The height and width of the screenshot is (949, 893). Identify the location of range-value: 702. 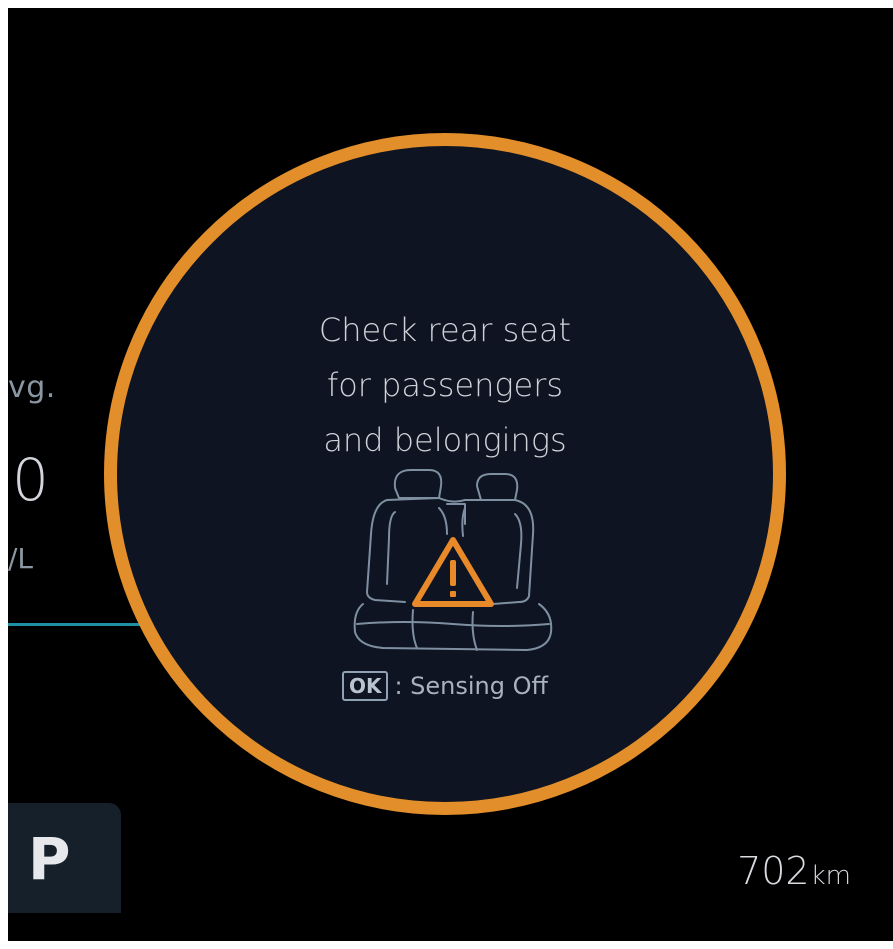
(773, 871).